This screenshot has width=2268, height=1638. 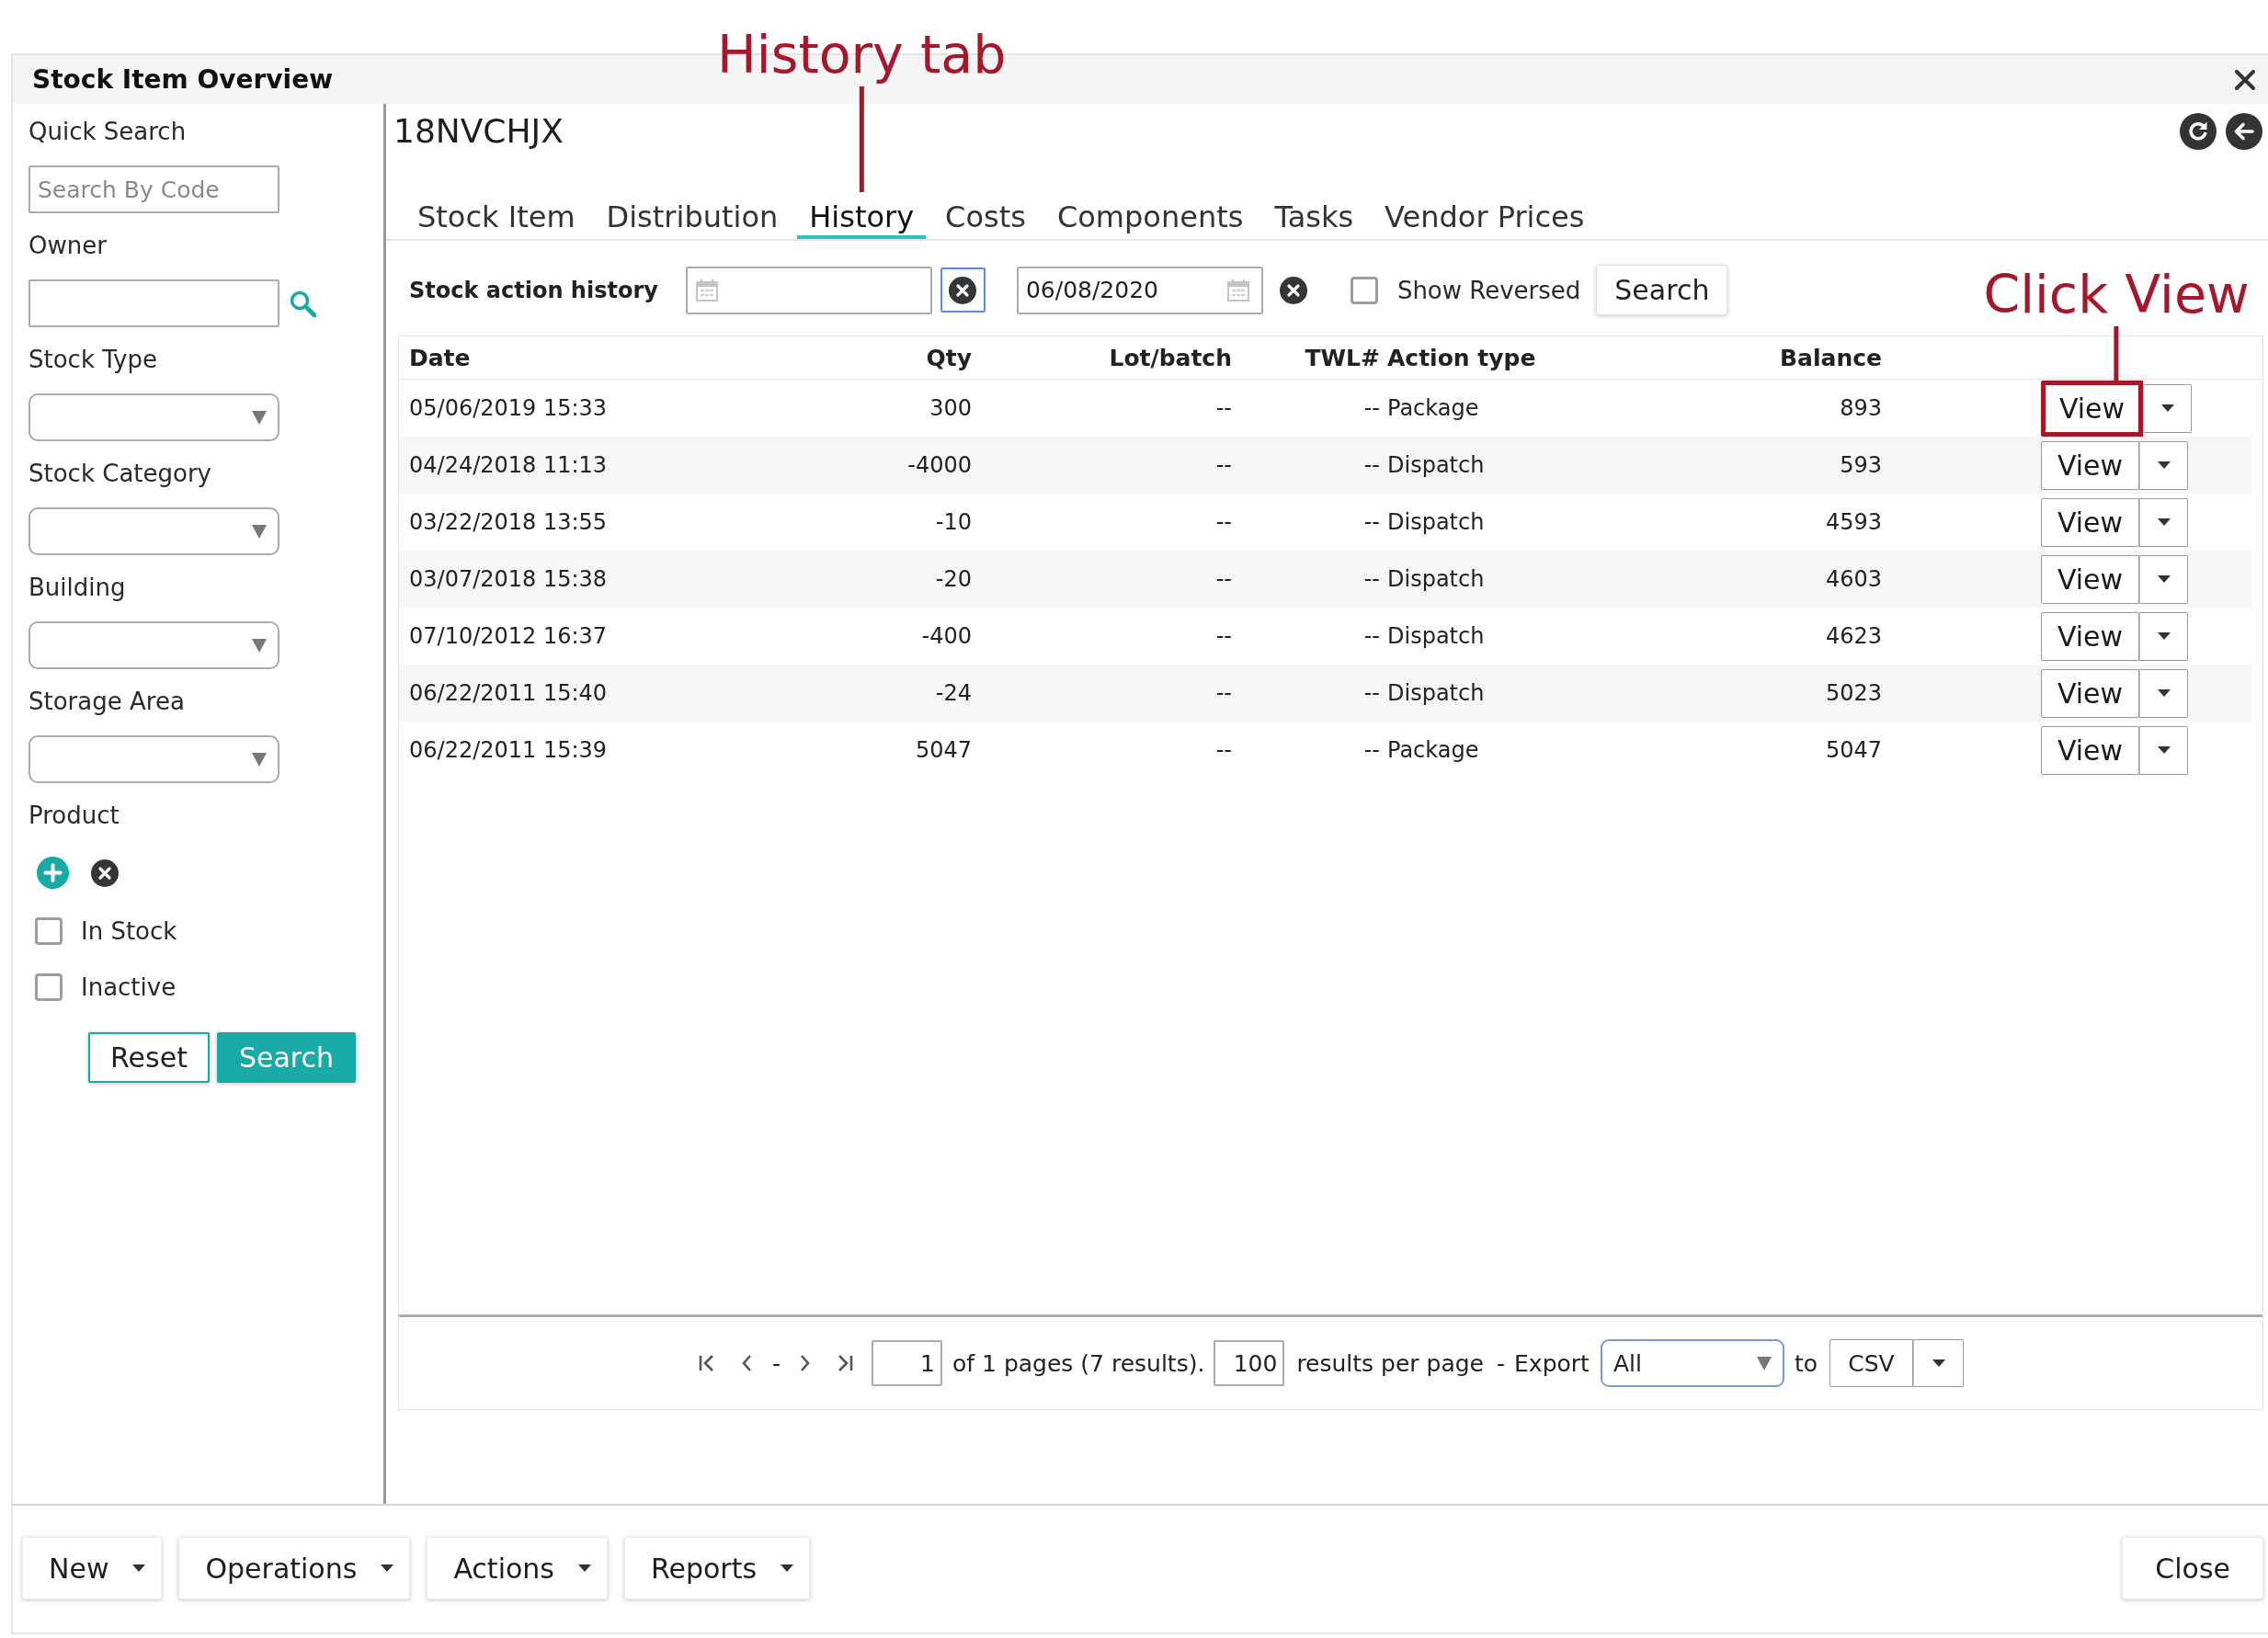 I want to click on field-label: Storage Area, so click(x=106, y=701).